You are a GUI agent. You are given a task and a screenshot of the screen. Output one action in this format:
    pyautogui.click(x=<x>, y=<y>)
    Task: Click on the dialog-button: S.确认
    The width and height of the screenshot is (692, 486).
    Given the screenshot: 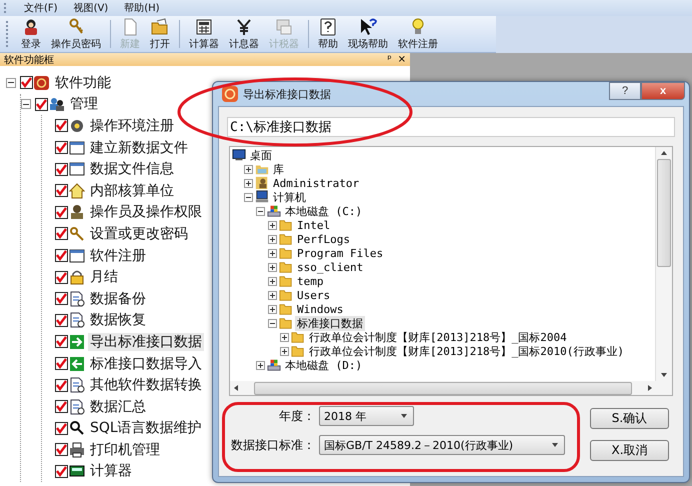 What is the action you would take?
    pyautogui.click(x=629, y=418)
    